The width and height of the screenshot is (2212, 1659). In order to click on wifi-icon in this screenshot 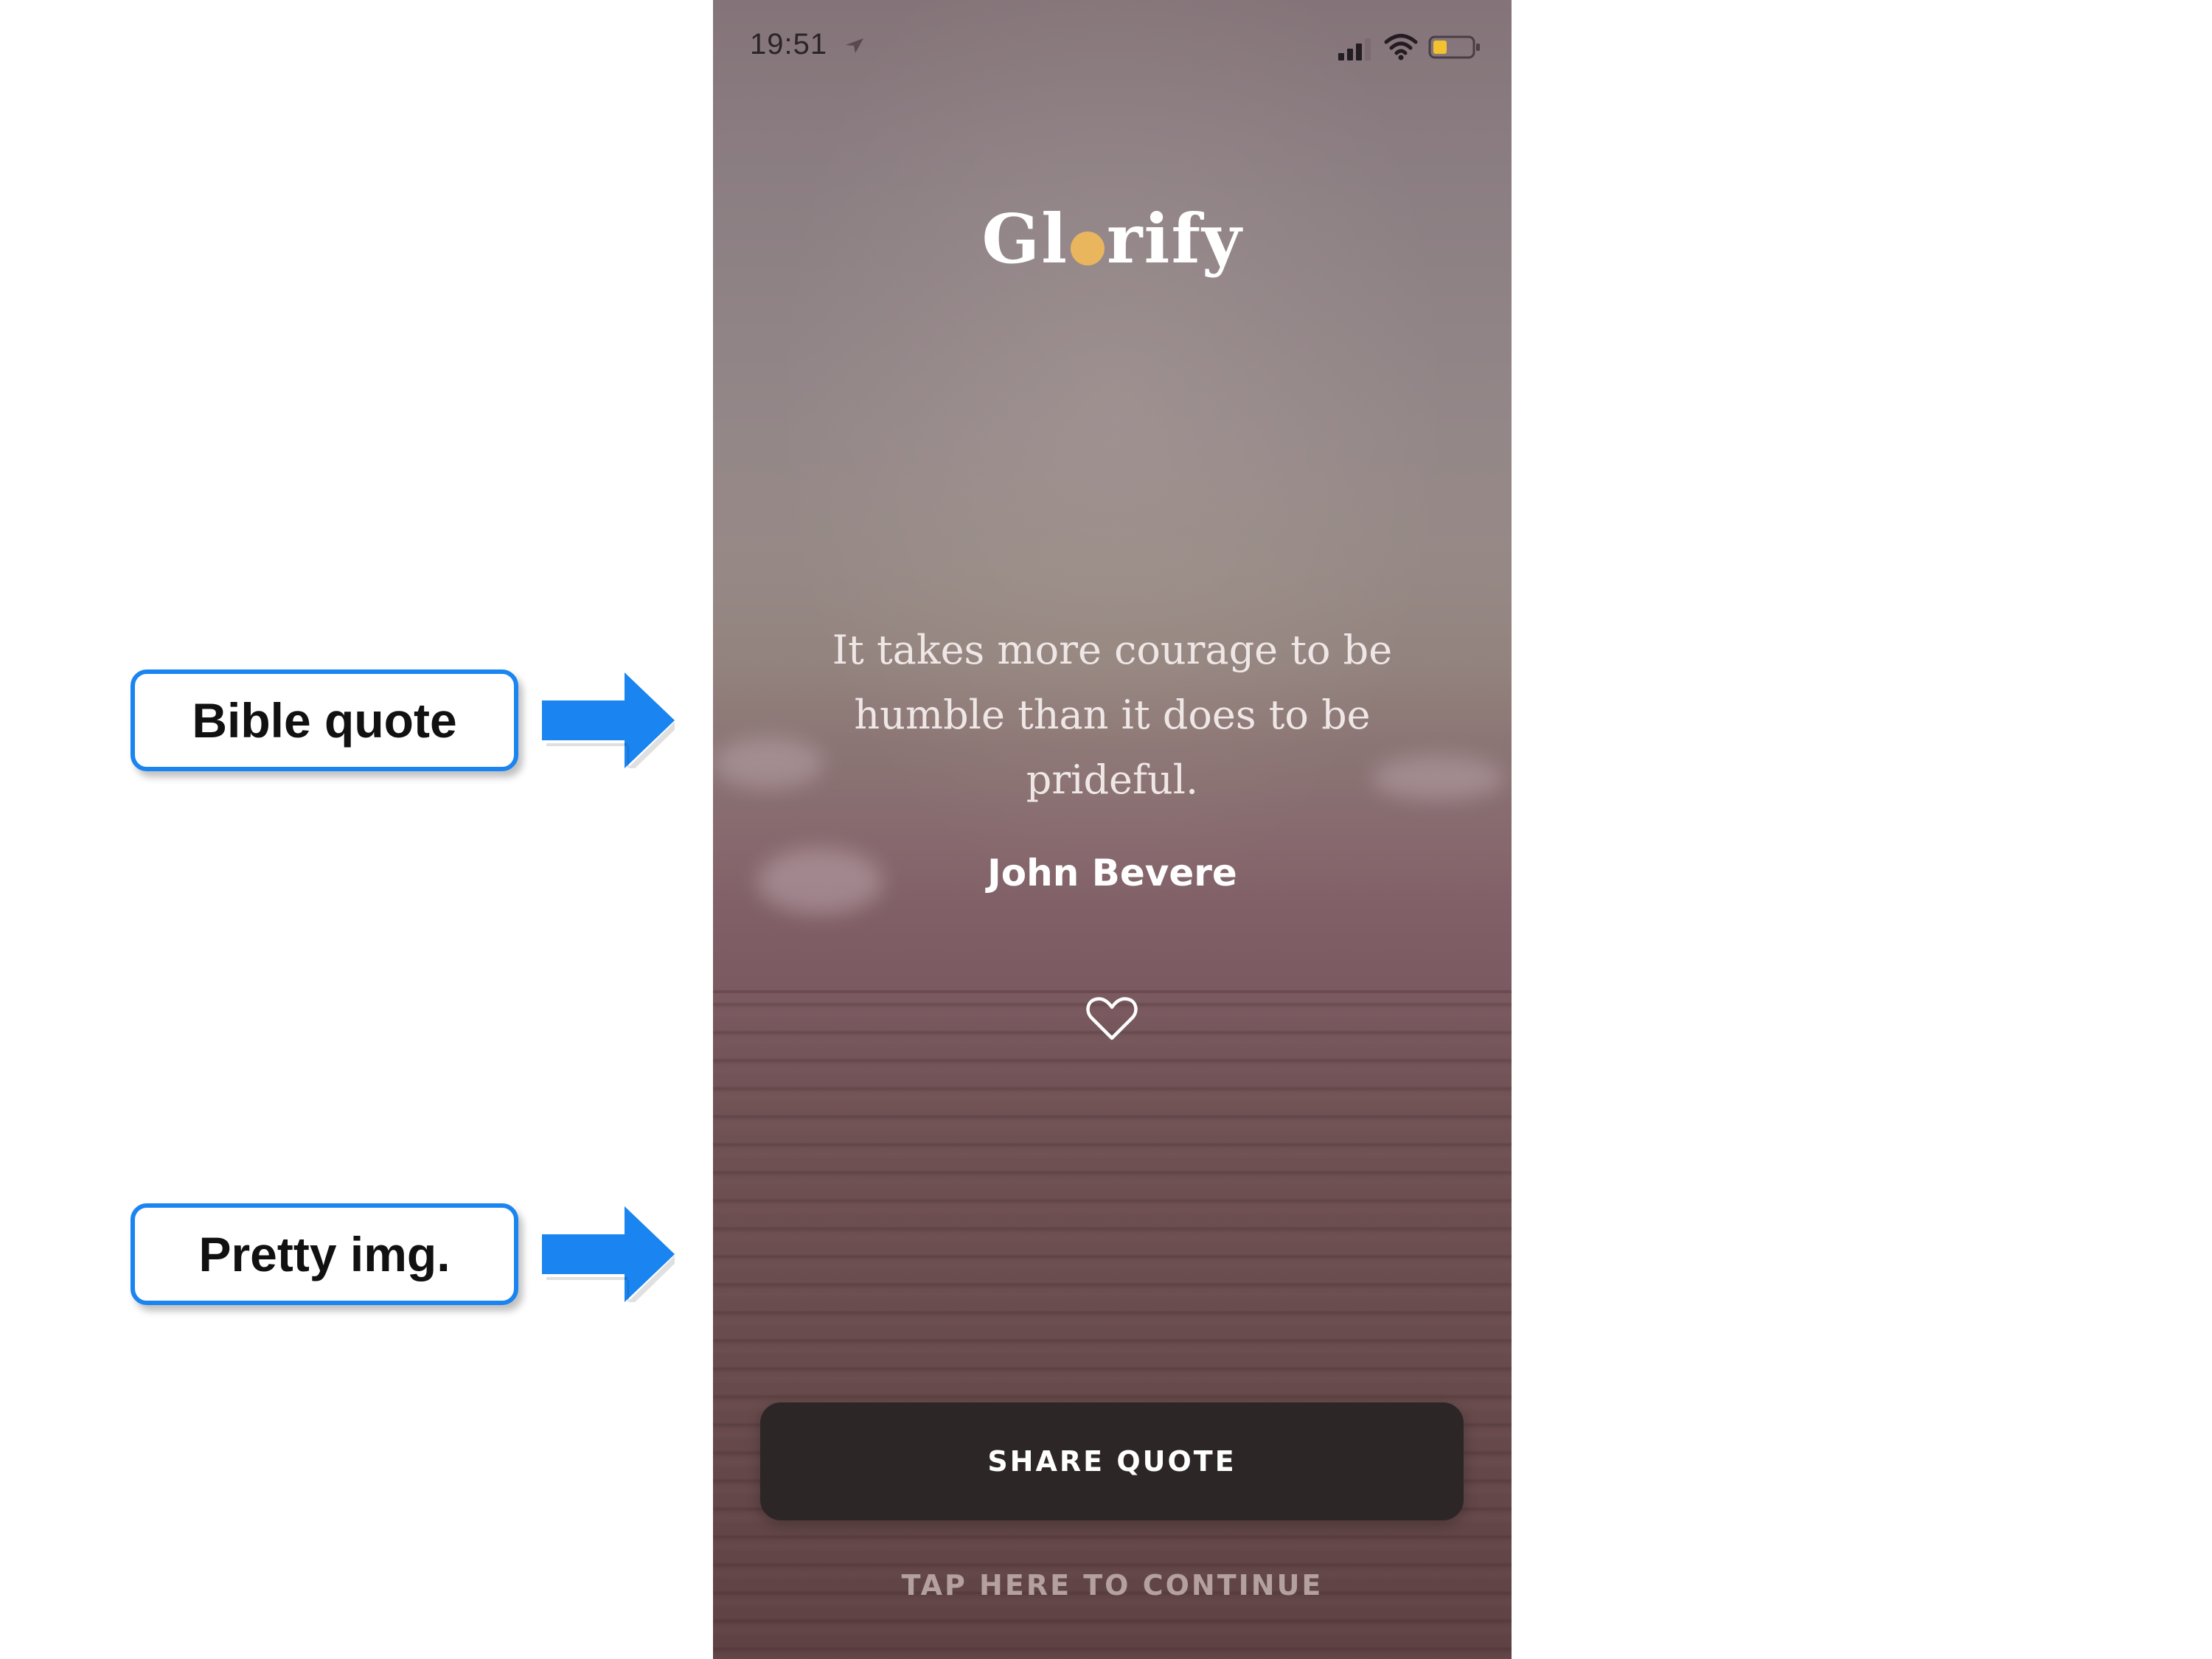, I will do `click(1401, 47)`.